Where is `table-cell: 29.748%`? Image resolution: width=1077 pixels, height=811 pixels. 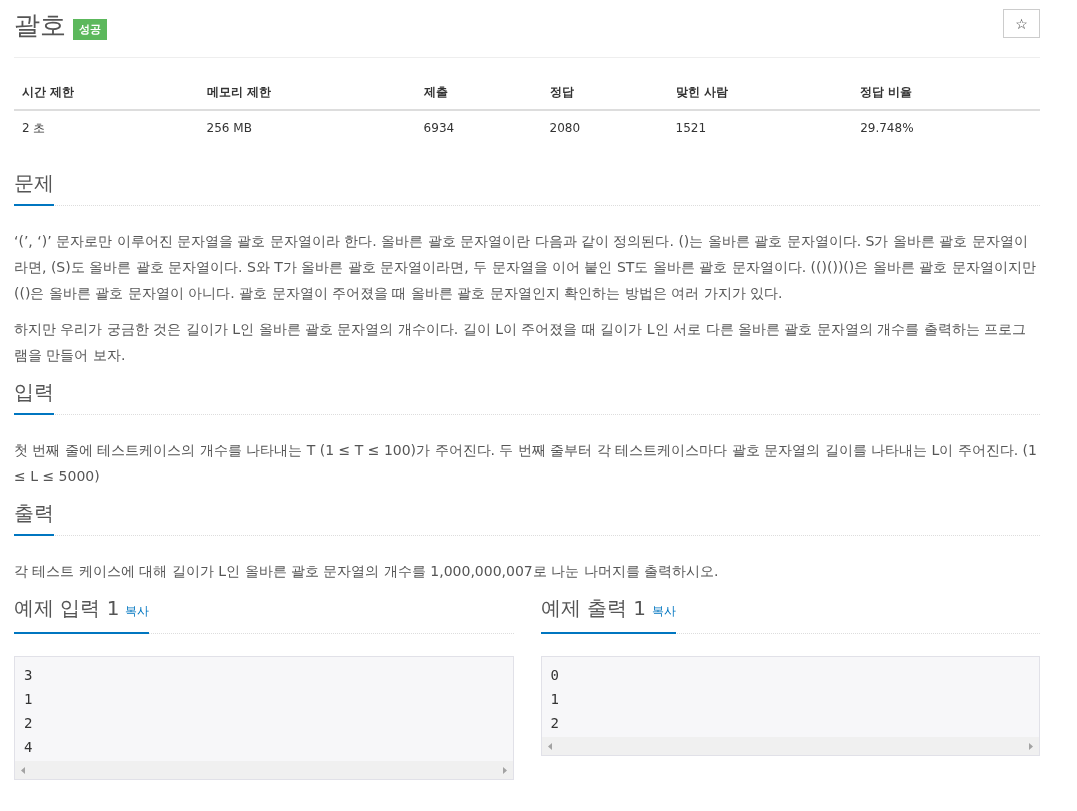
table-cell: 29.748% is located at coordinates (946, 127).